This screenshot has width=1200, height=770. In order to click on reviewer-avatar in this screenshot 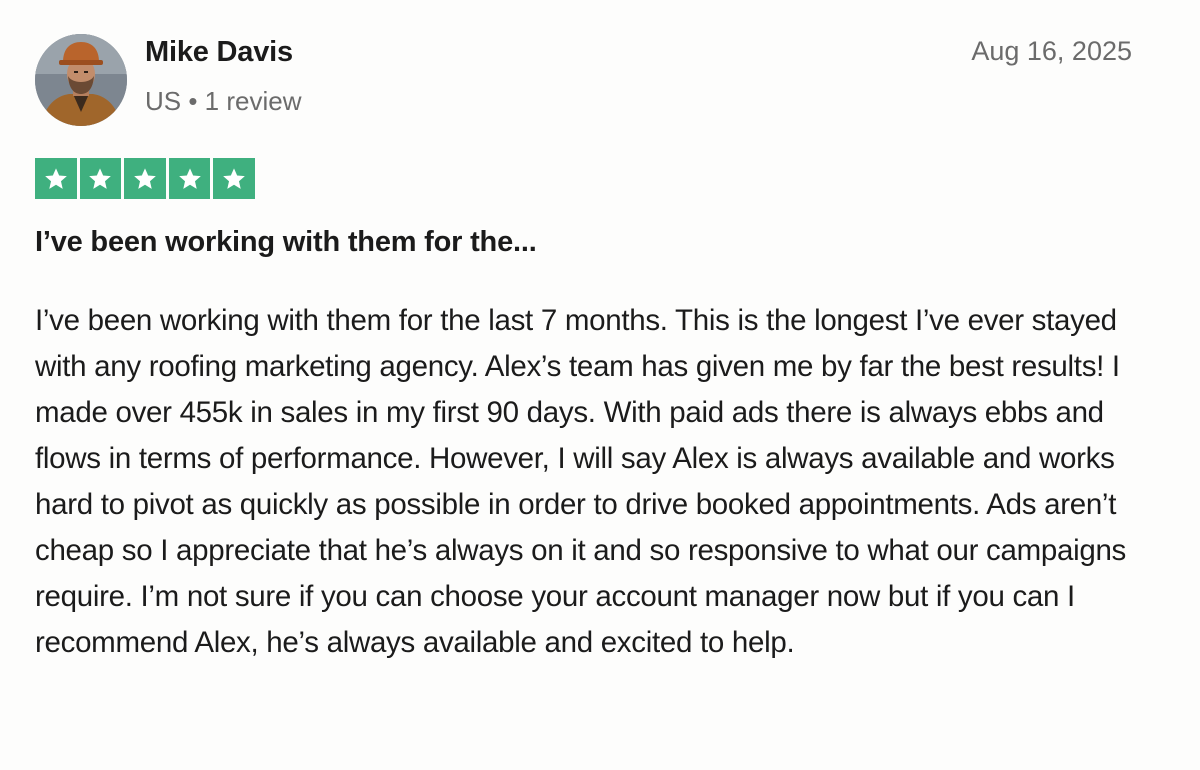, I will do `click(81, 80)`.